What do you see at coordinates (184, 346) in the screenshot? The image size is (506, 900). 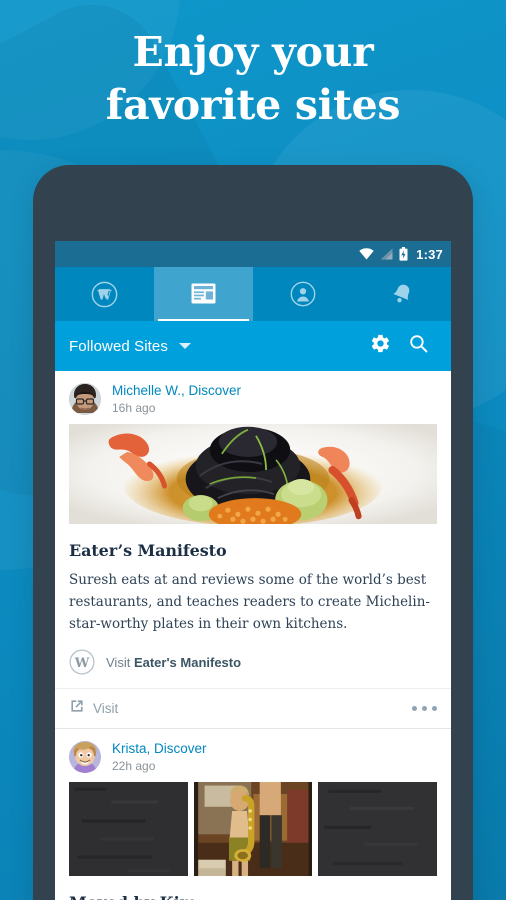 I see `chevron-down-icon` at bounding box center [184, 346].